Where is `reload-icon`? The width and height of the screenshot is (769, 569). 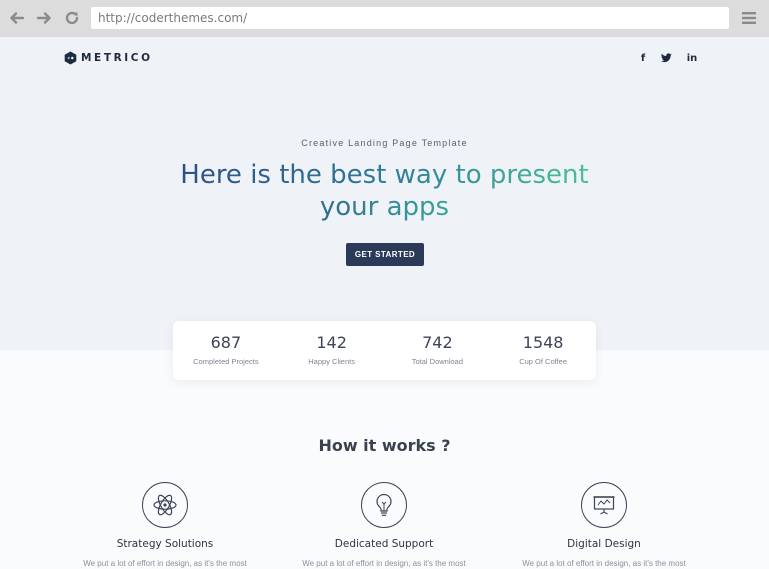 reload-icon is located at coordinates (72, 18).